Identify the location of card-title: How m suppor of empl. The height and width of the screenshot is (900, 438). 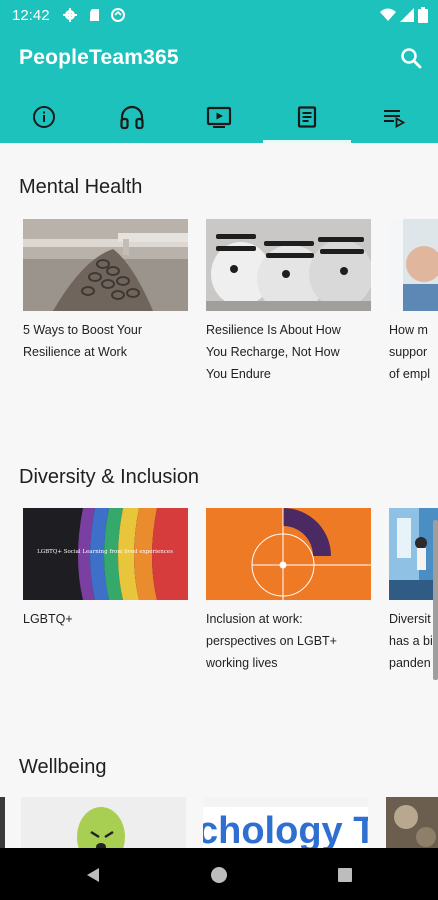
(409, 352).